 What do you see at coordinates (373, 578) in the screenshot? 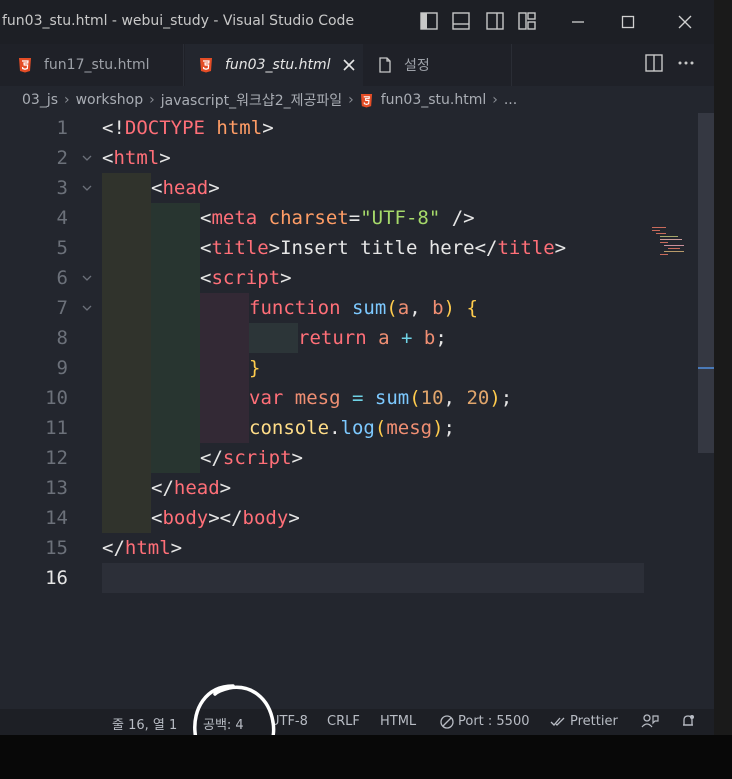
I see `current-line-highlight` at bounding box center [373, 578].